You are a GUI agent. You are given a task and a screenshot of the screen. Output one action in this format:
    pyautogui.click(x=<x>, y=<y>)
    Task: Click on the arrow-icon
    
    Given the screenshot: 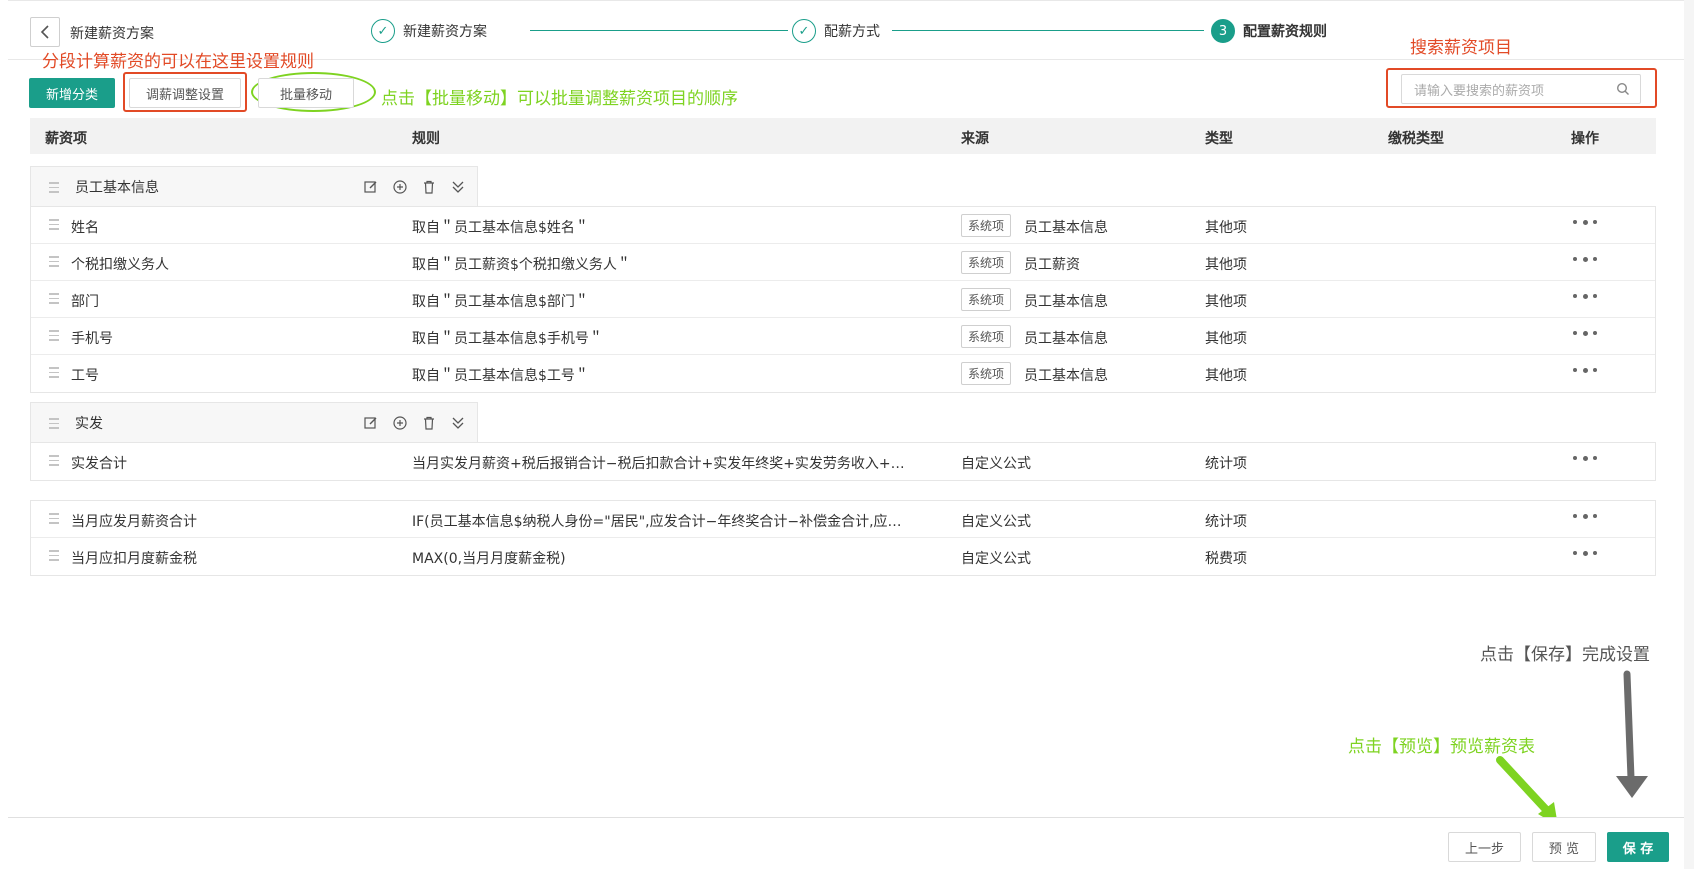 What is the action you would take?
    pyautogui.click(x=1572, y=748)
    